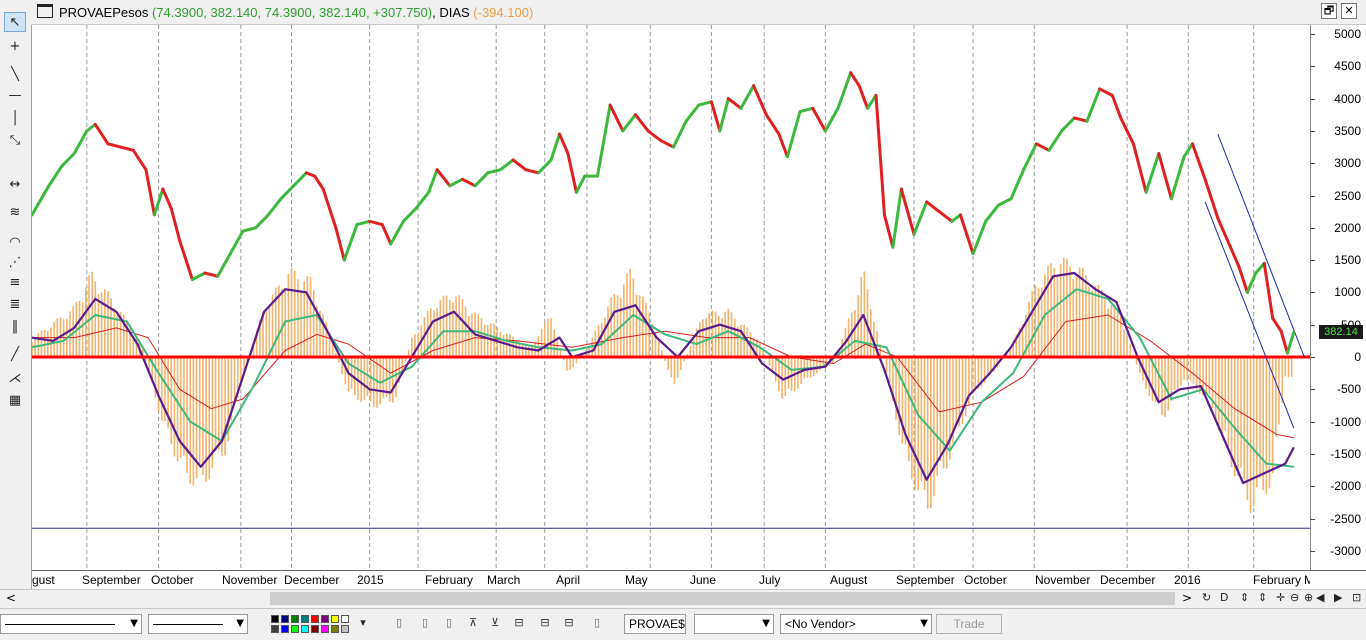 The height and width of the screenshot is (640, 1366). What do you see at coordinates (425, 624) in the screenshot?
I see `copy-icon: ▯` at bounding box center [425, 624].